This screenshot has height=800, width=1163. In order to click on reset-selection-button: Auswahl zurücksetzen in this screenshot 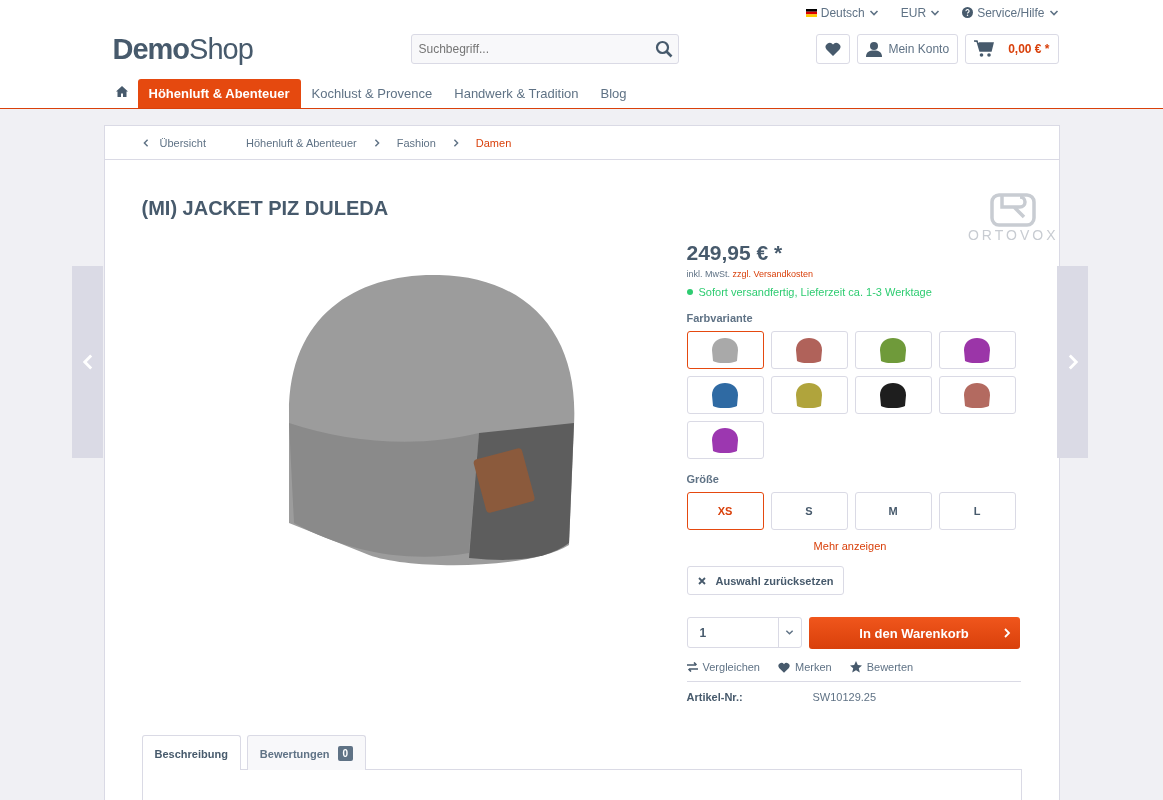, I will do `click(765, 580)`.